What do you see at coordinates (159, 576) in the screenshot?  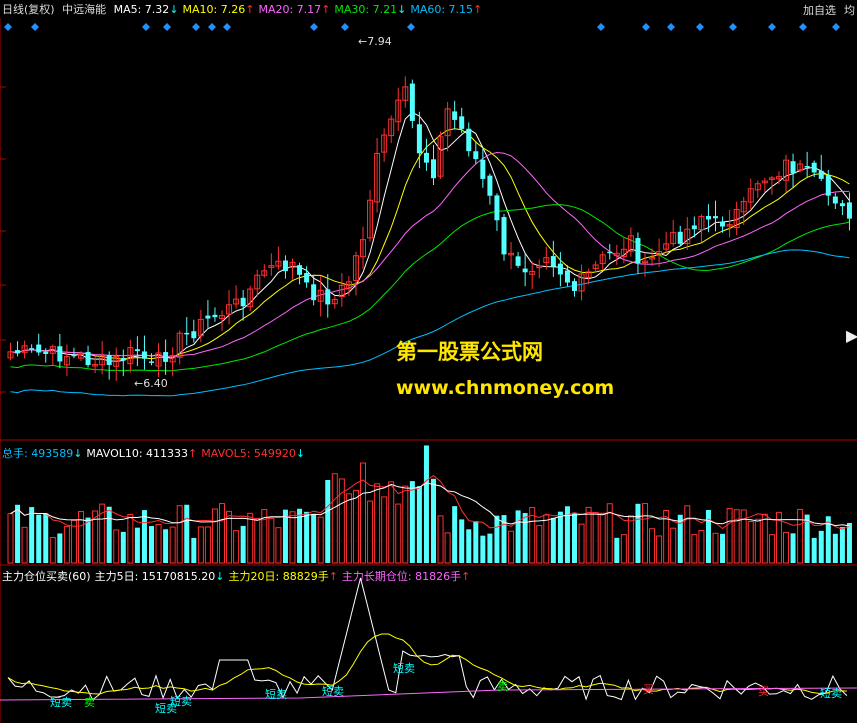 I see `ind-legend-1: 主力5日: 15170815.20↓` at bounding box center [159, 576].